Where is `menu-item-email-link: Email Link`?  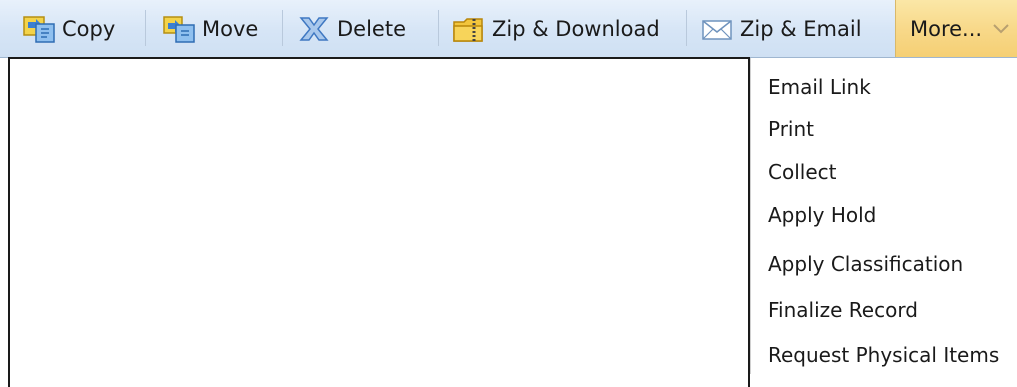
menu-item-email-link: Email Link is located at coordinates (819, 87).